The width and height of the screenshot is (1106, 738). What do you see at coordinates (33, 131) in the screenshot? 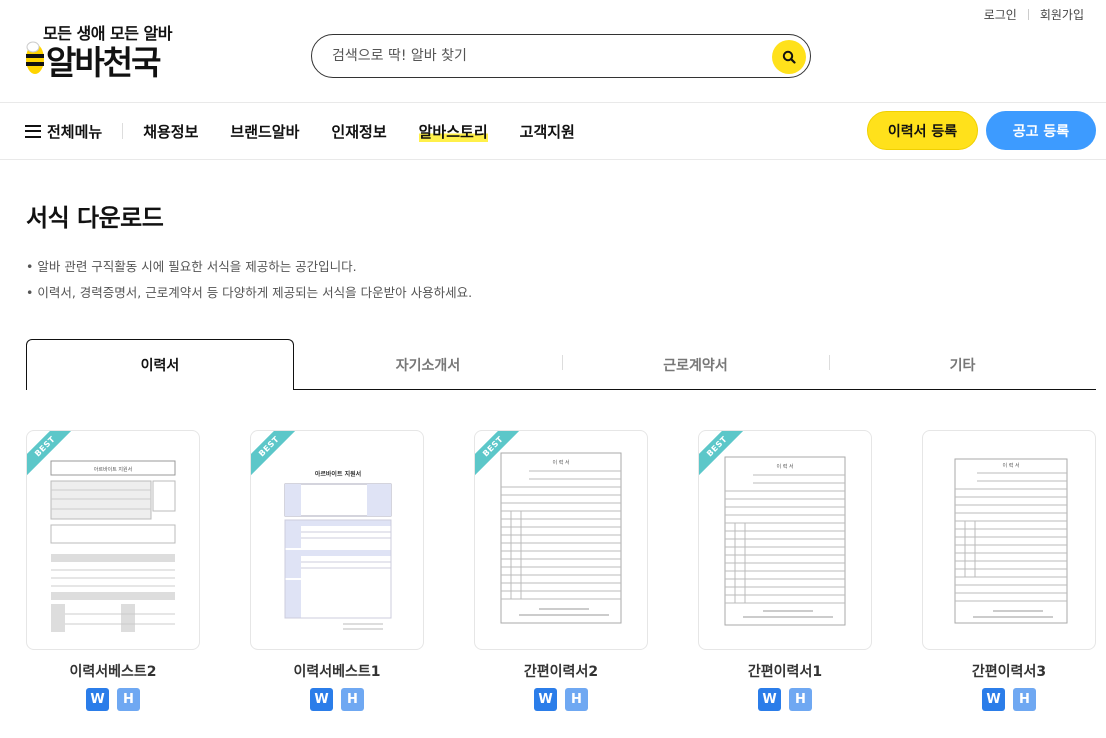
I see `hamburger-icon` at bounding box center [33, 131].